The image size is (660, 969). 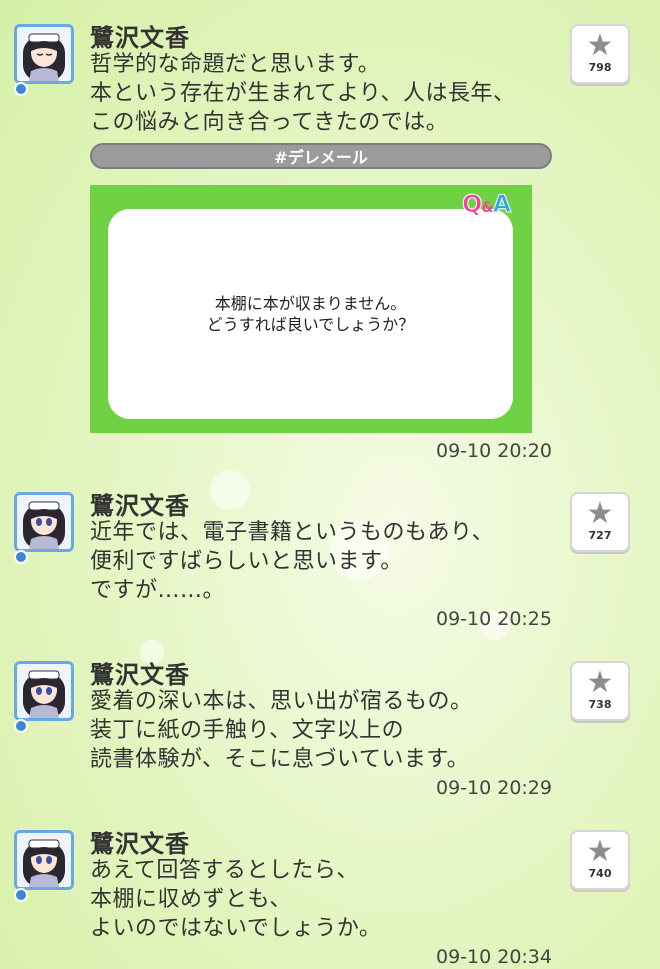 I want to click on qa-logo: Q&A, so click(x=486, y=204).